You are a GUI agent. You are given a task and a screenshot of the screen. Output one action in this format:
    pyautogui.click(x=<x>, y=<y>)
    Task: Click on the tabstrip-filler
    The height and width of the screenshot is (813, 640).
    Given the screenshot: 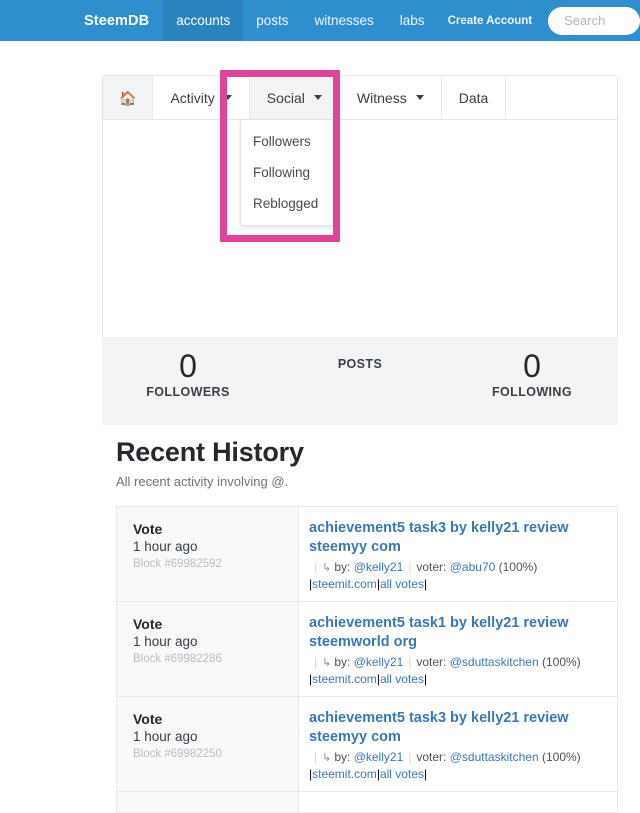 What is the action you would take?
    pyautogui.click(x=561, y=97)
    